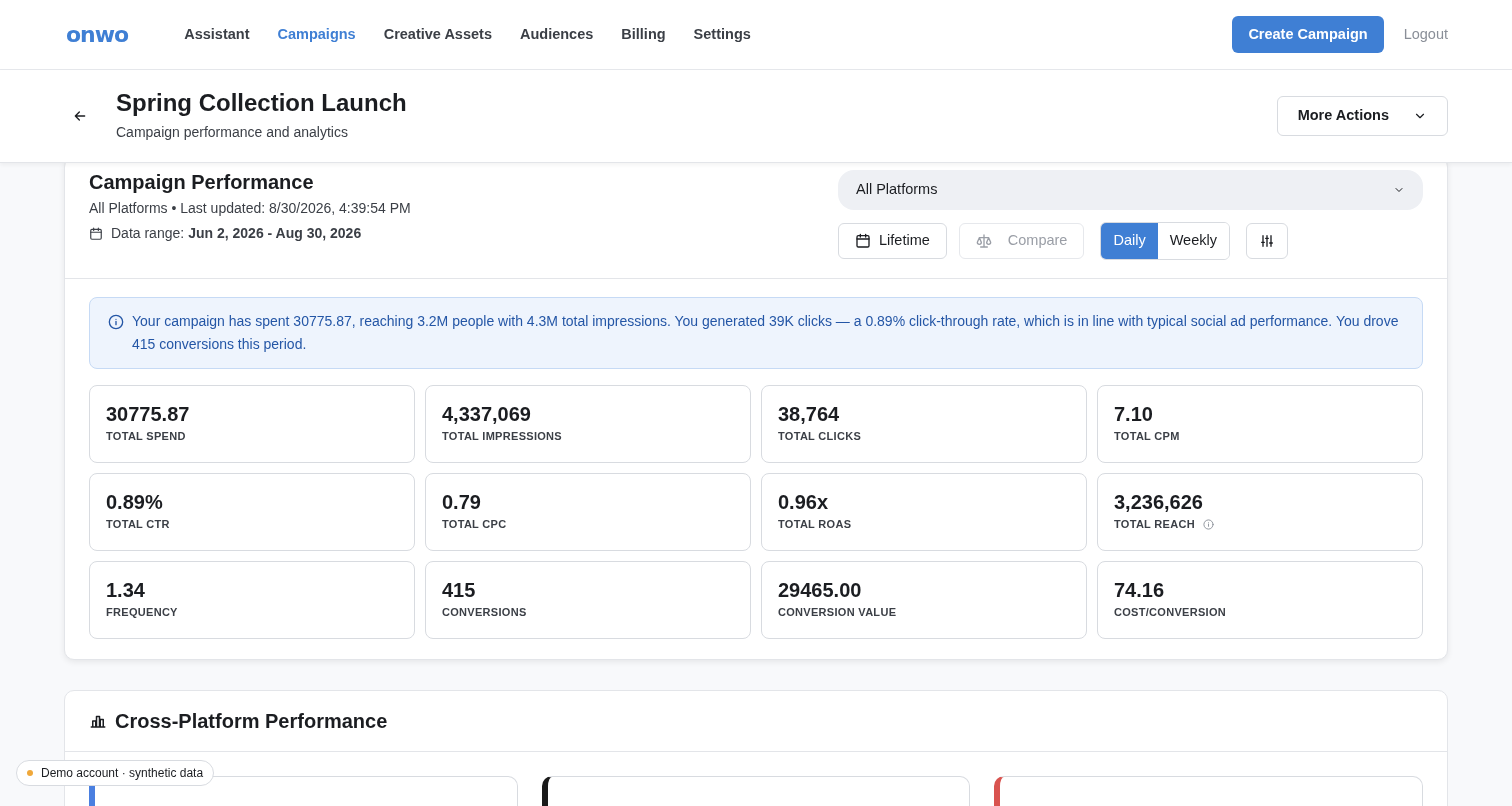 The image size is (1512, 806). What do you see at coordinates (892, 241) in the screenshot?
I see `lifetime-button: Lifetime` at bounding box center [892, 241].